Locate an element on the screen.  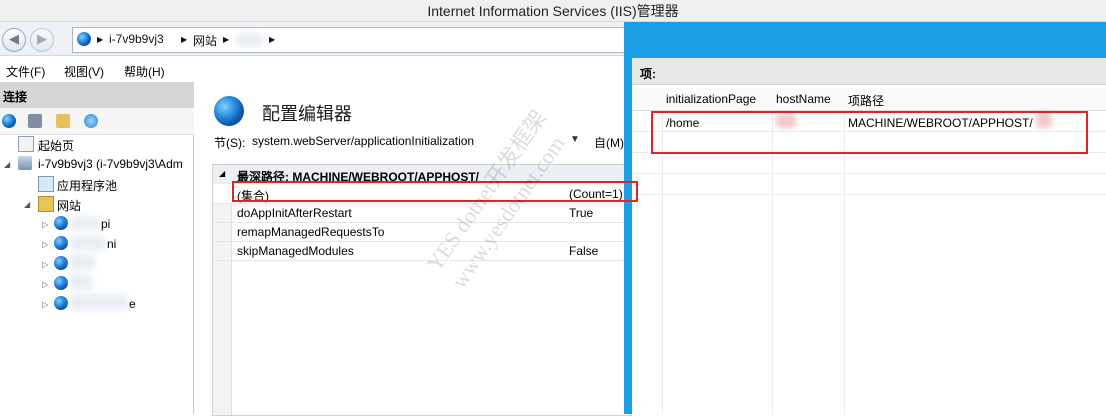
row-header-column is located at coordinates (647, 99).